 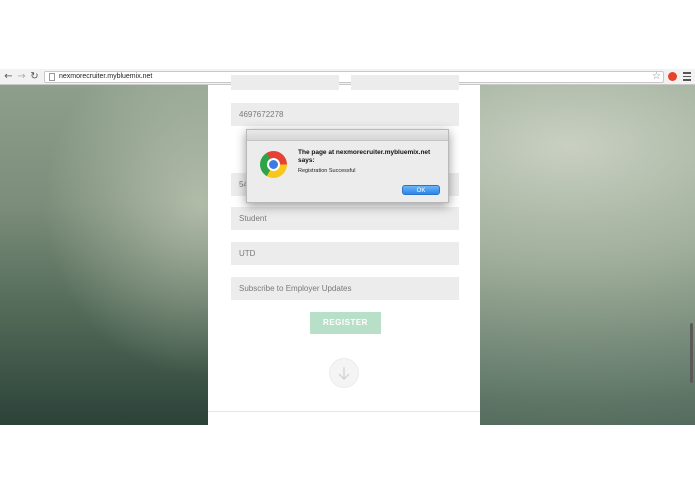 I want to click on page-icon, so click(x=52, y=77).